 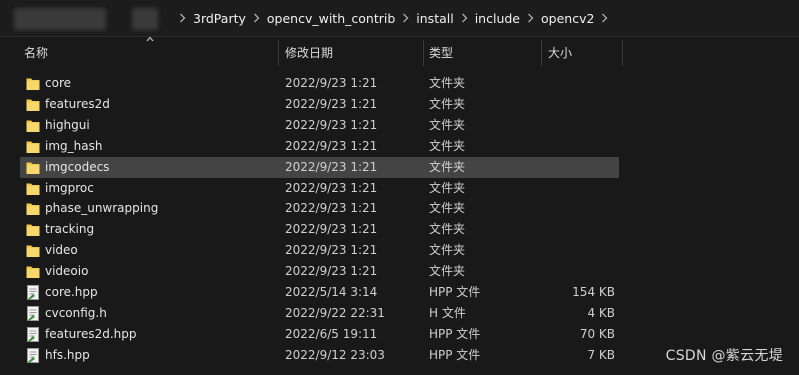 What do you see at coordinates (497, 18) in the screenshot?
I see `breadcrumb-item: include` at bounding box center [497, 18].